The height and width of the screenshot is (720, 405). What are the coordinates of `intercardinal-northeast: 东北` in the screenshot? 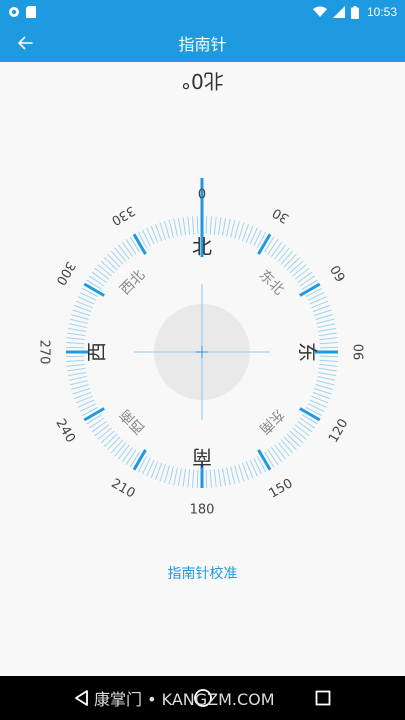 It's located at (271, 282).